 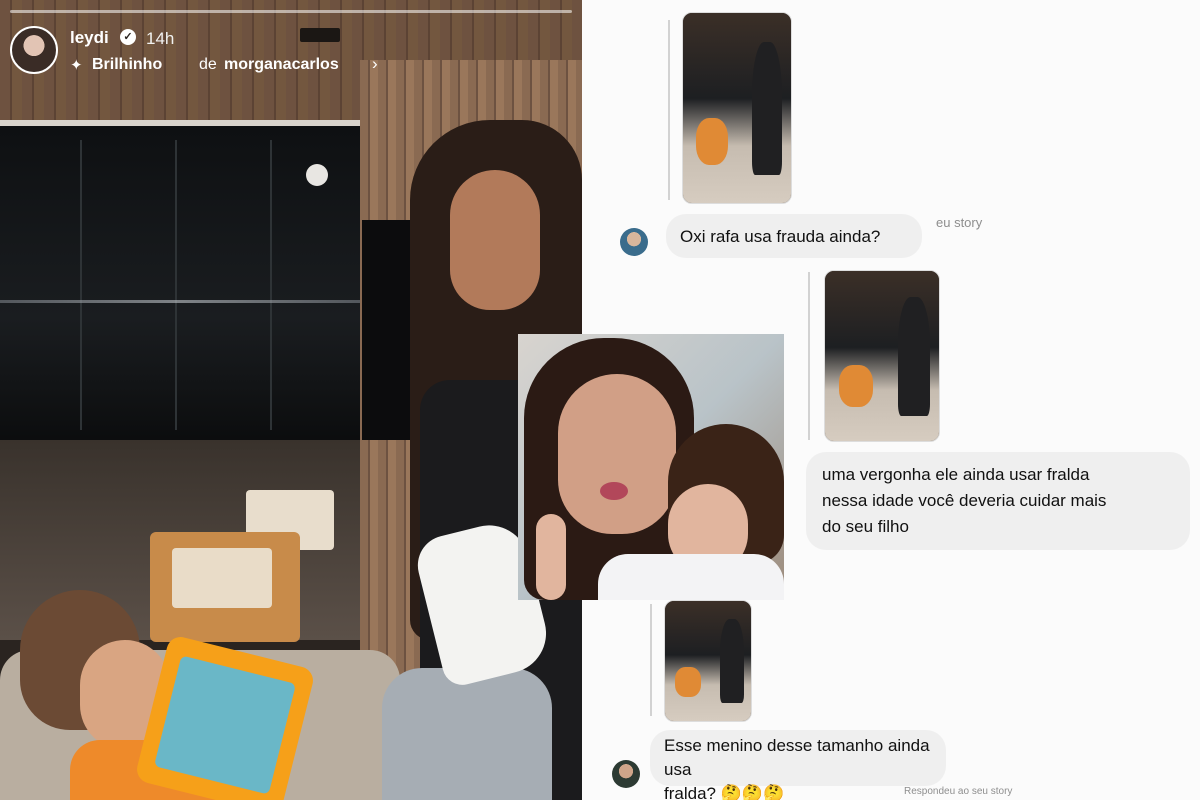 I want to click on reply-note: eu story, so click(x=959, y=222).